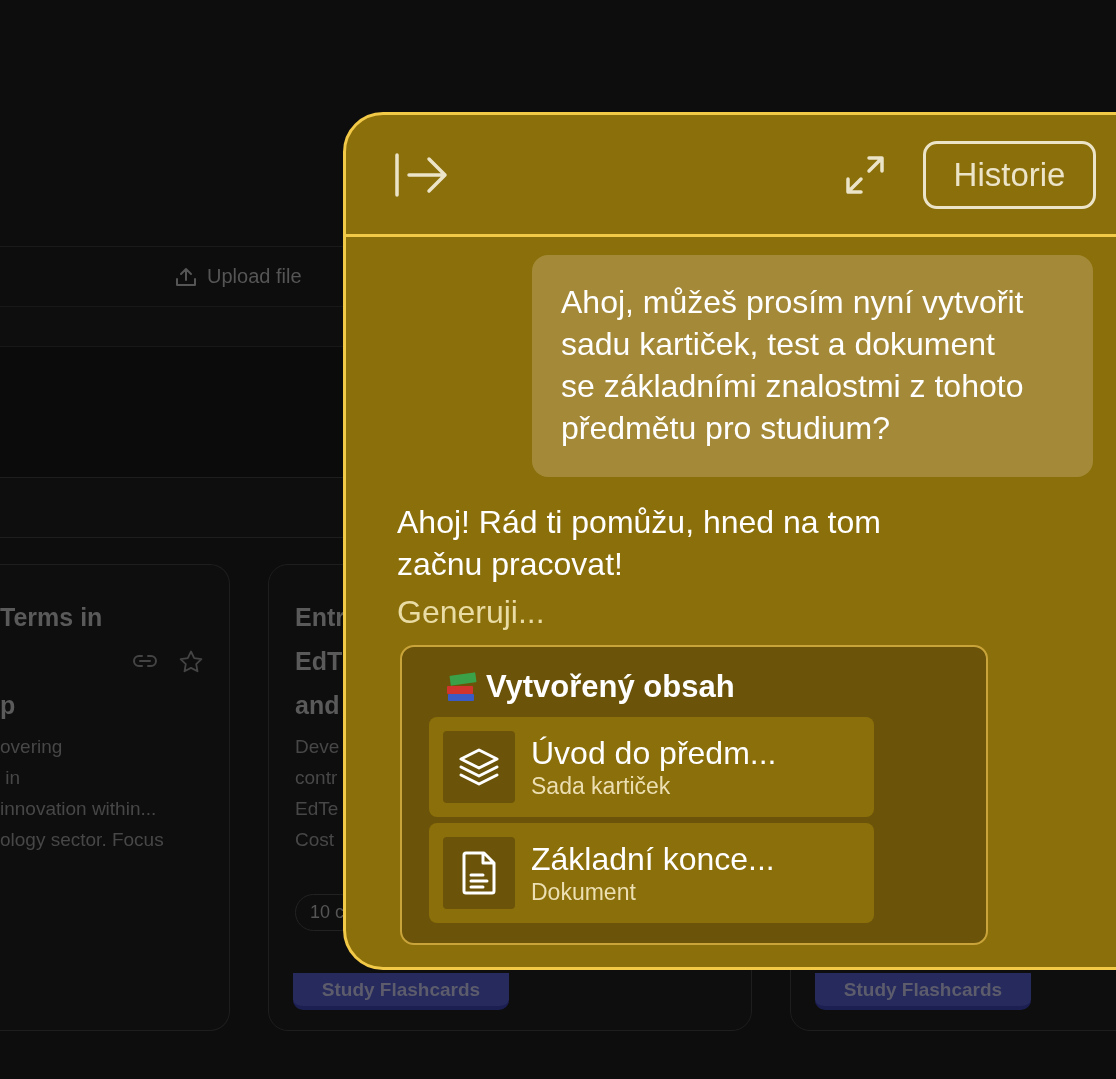 The height and width of the screenshot is (1079, 1116). I want to click on card-title: and, so click(317, 705).